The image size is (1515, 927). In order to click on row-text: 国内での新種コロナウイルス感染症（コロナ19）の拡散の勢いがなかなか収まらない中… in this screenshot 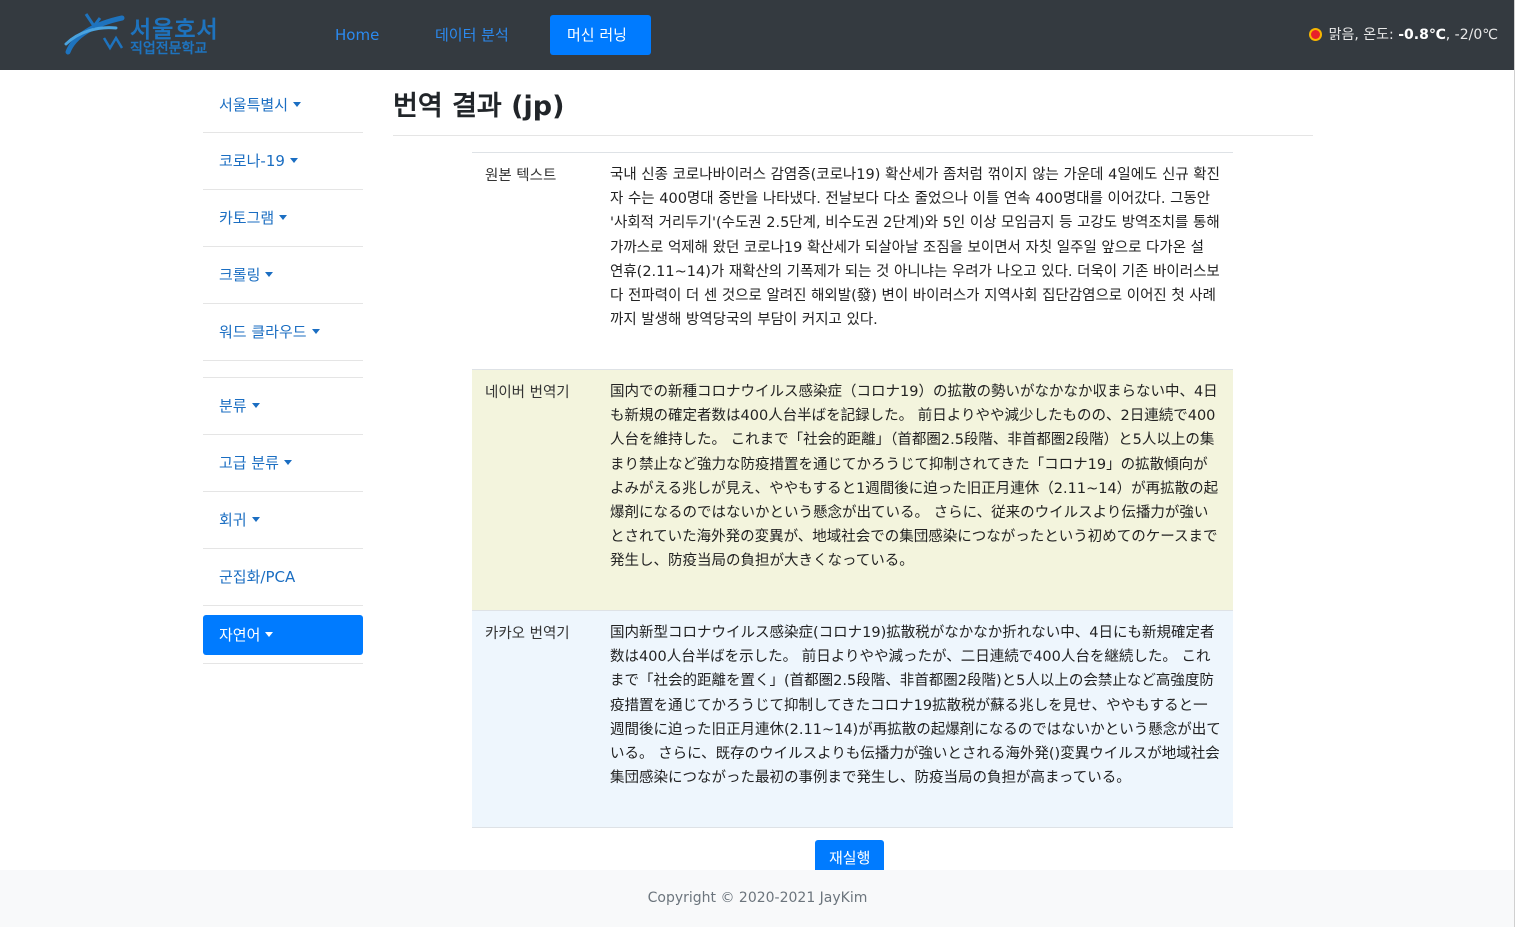, I will do `click(914, 477)`.